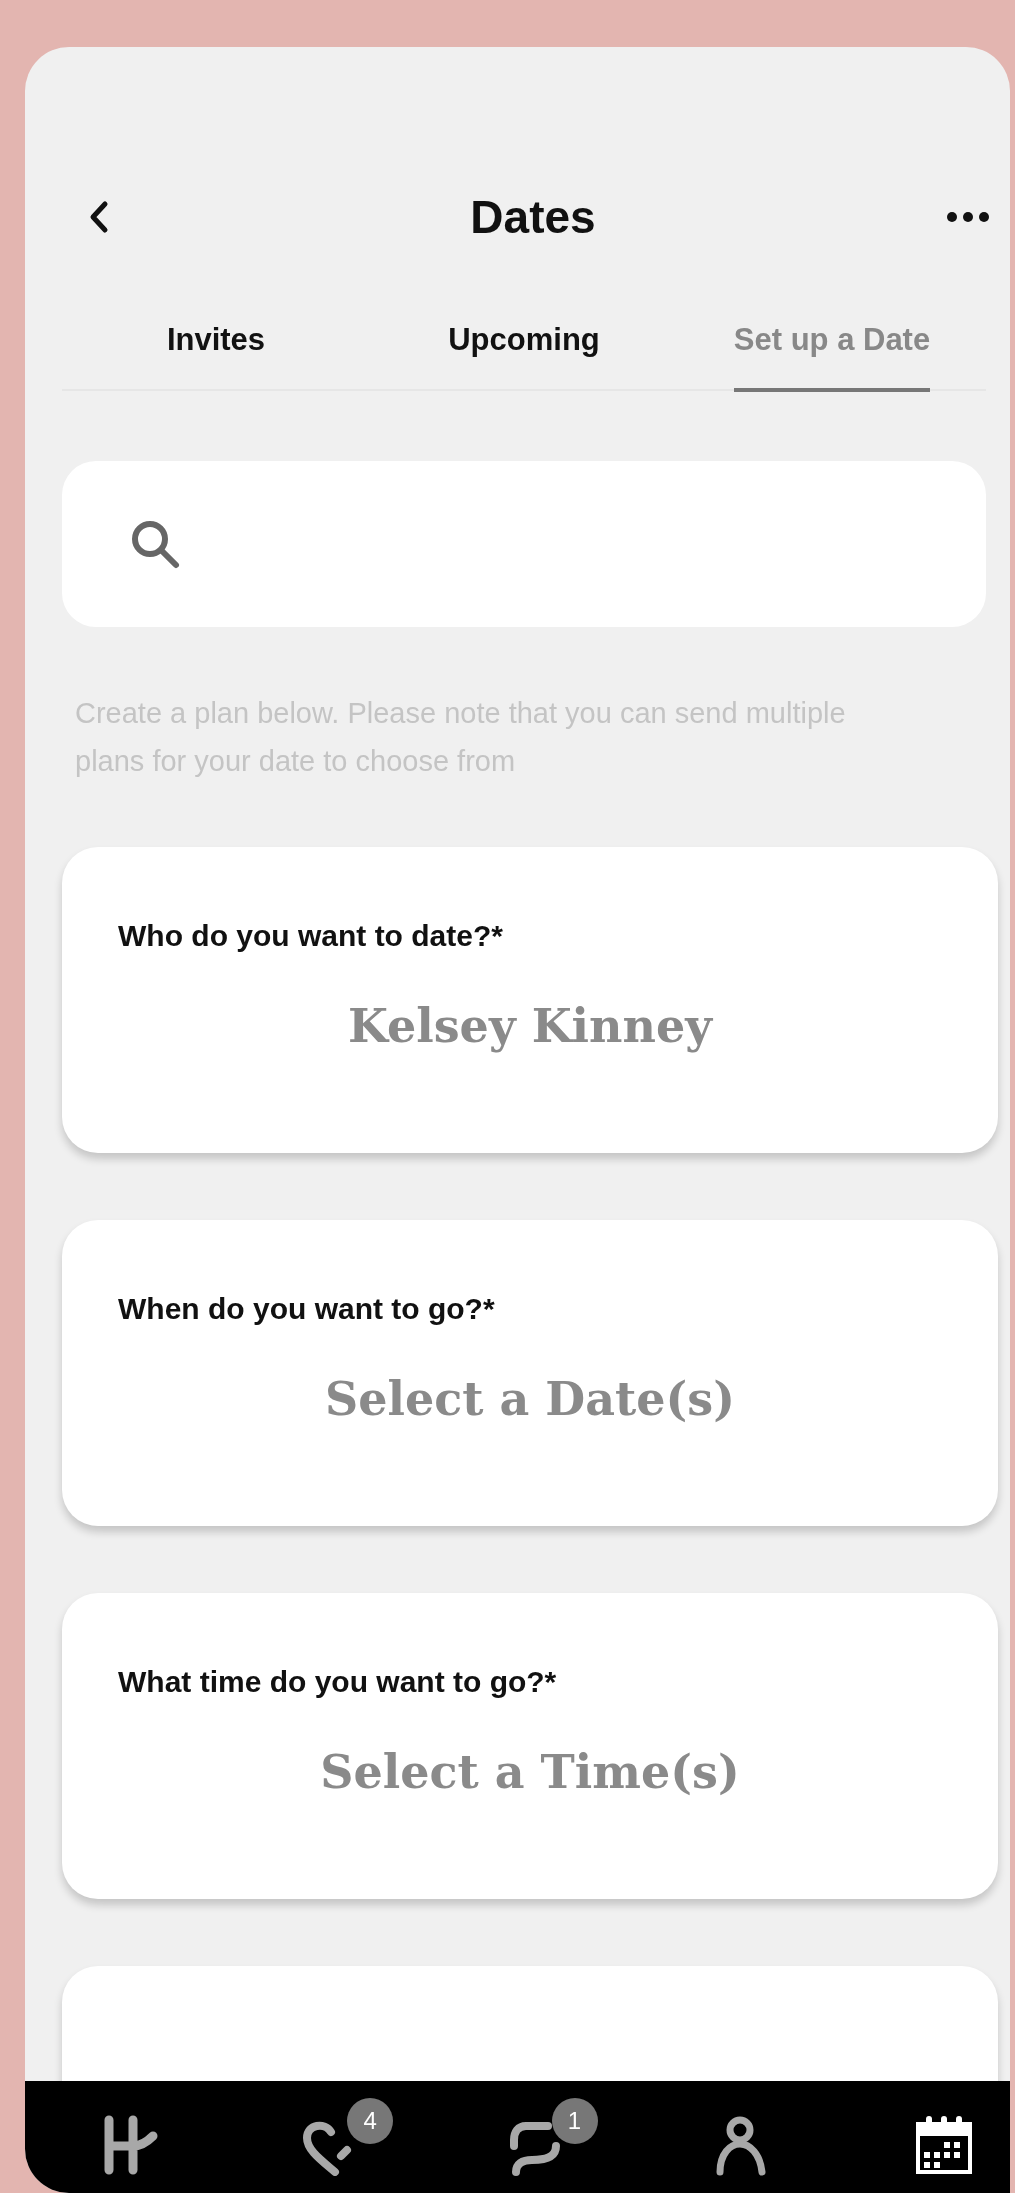  What do you see at coordinates (530, 1772) in the screenshot?
I see `answer-value: Select a Time(s)` at bounding box center [530, 1772].